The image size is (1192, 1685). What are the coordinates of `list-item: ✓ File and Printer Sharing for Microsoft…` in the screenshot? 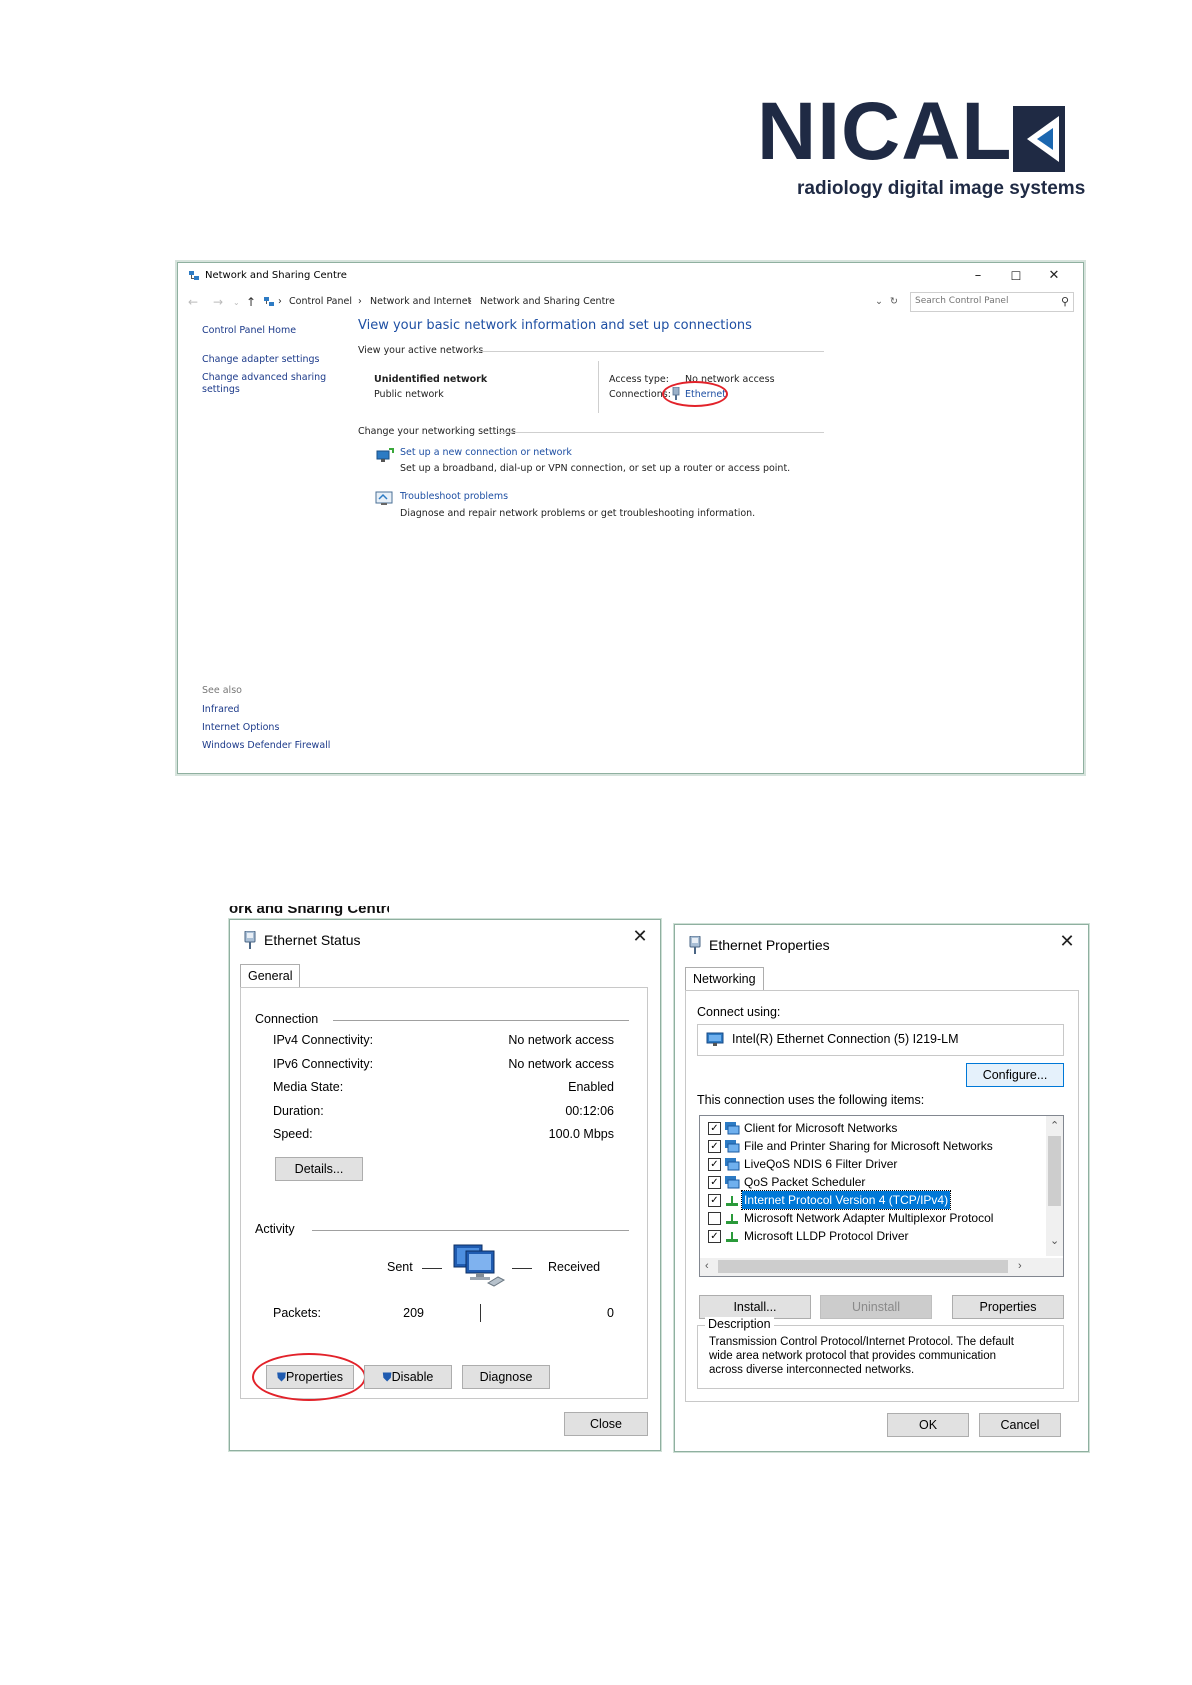 It's located at (868, 1146).